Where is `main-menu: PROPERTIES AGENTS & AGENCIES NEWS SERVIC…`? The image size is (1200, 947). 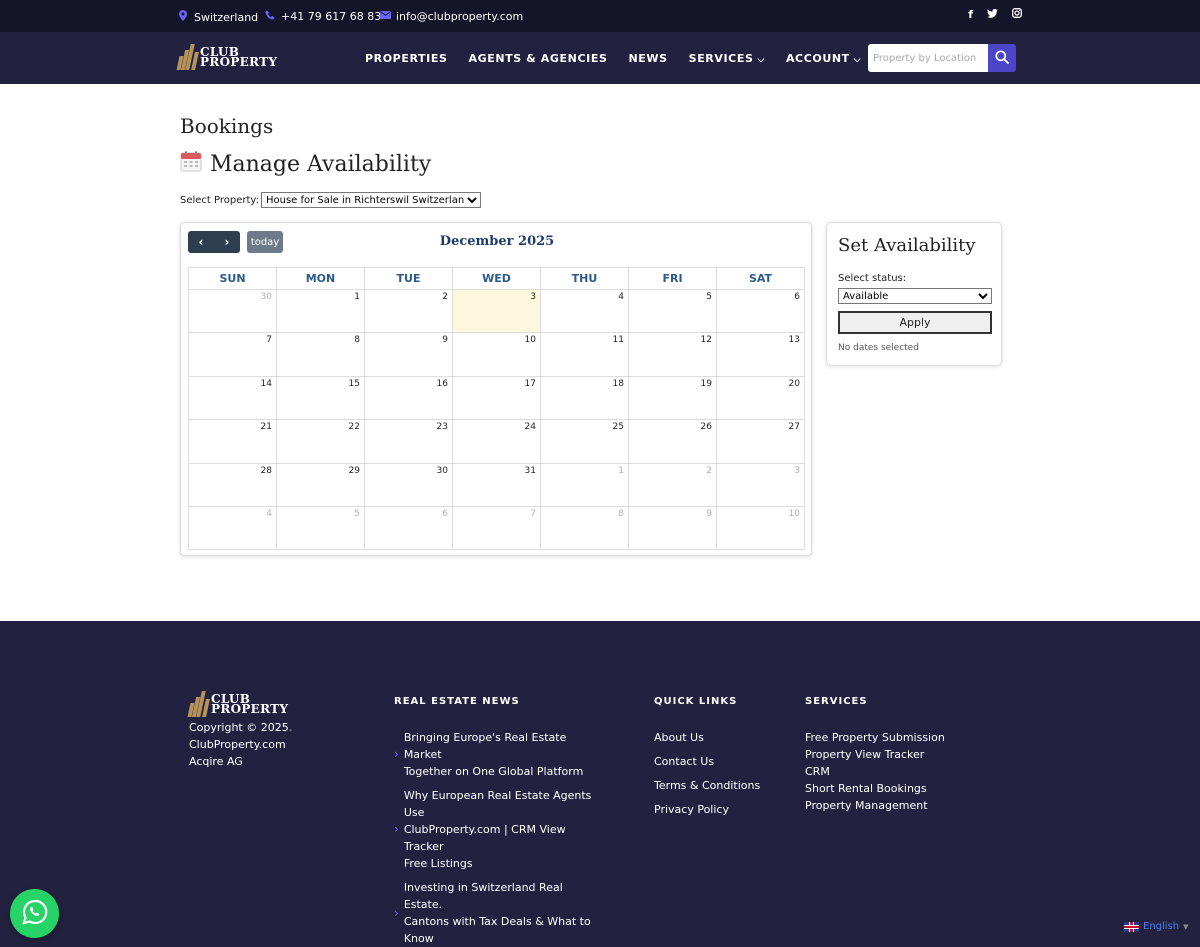 main-menu: PROPERTIES AGENTS & AGENCIES NEWS SERVIC… is located at coordinates (613, 58).